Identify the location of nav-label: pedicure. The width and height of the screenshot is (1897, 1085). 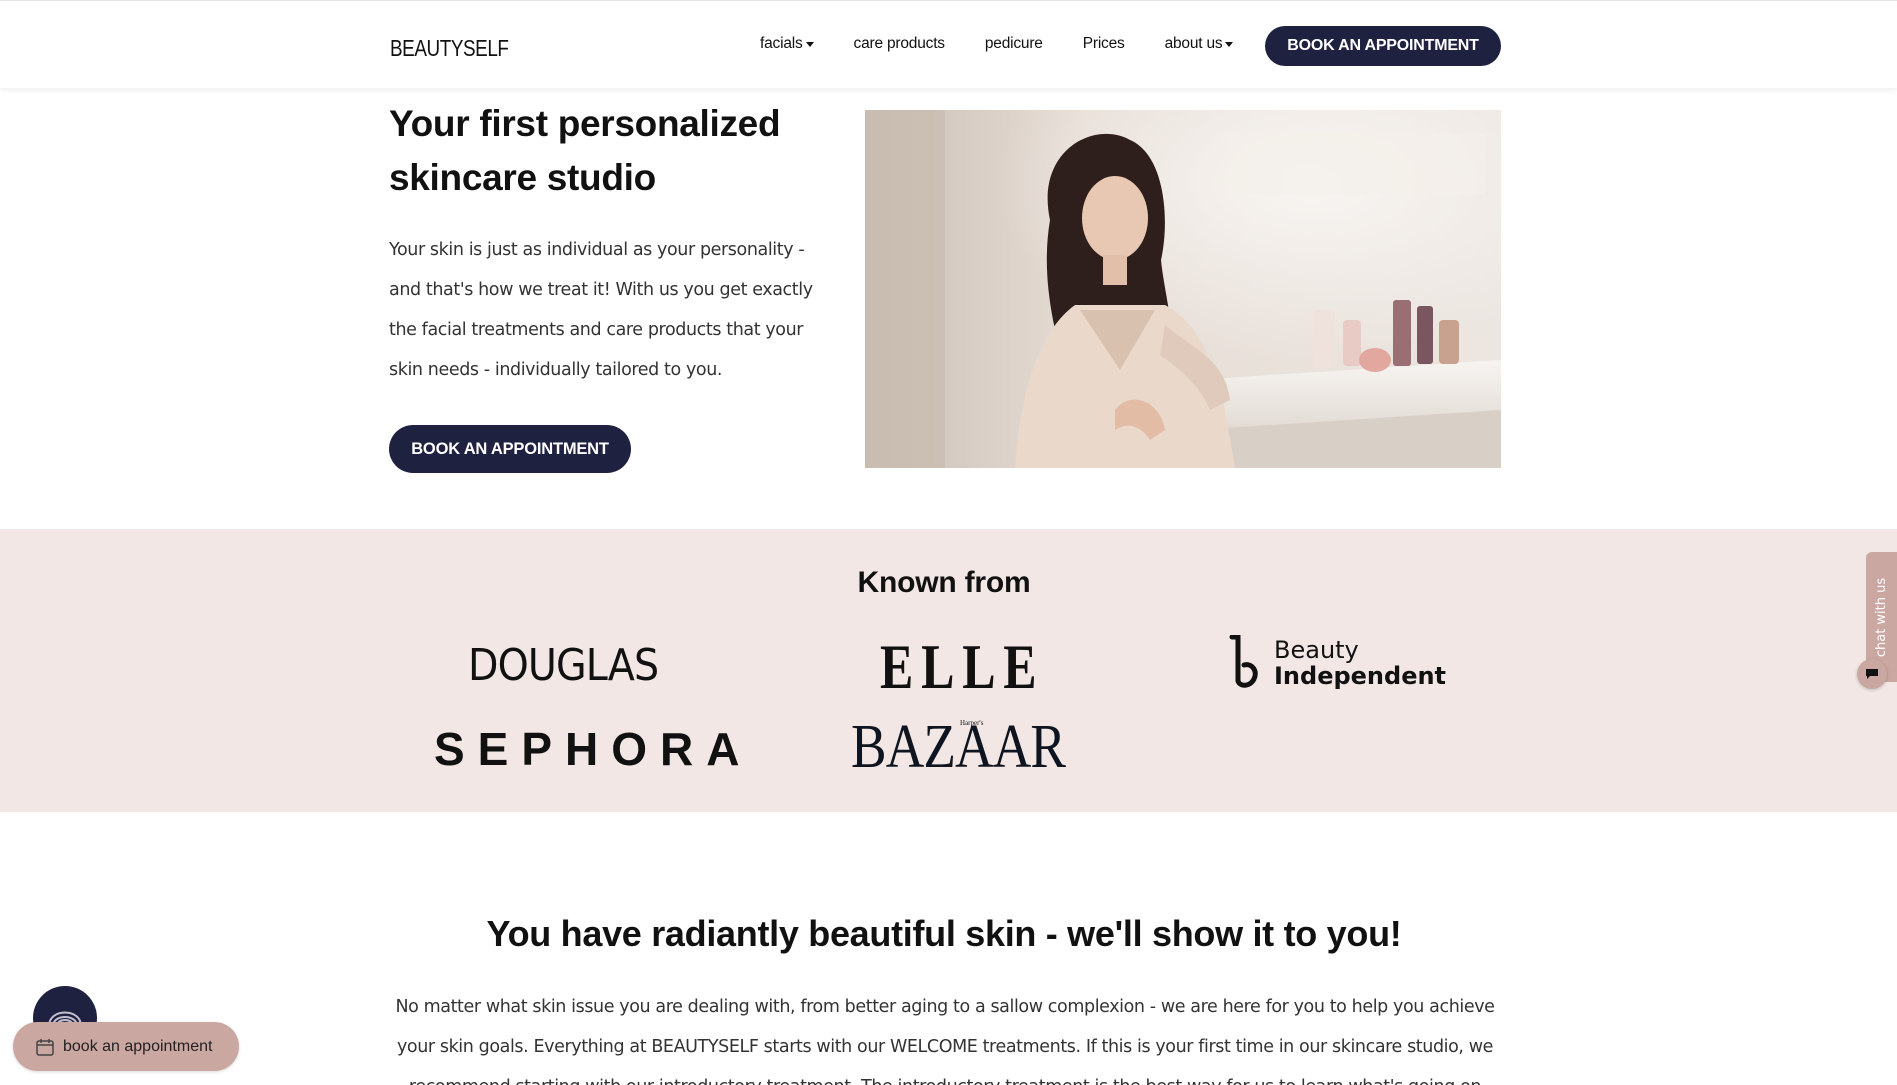
(1013, 43).